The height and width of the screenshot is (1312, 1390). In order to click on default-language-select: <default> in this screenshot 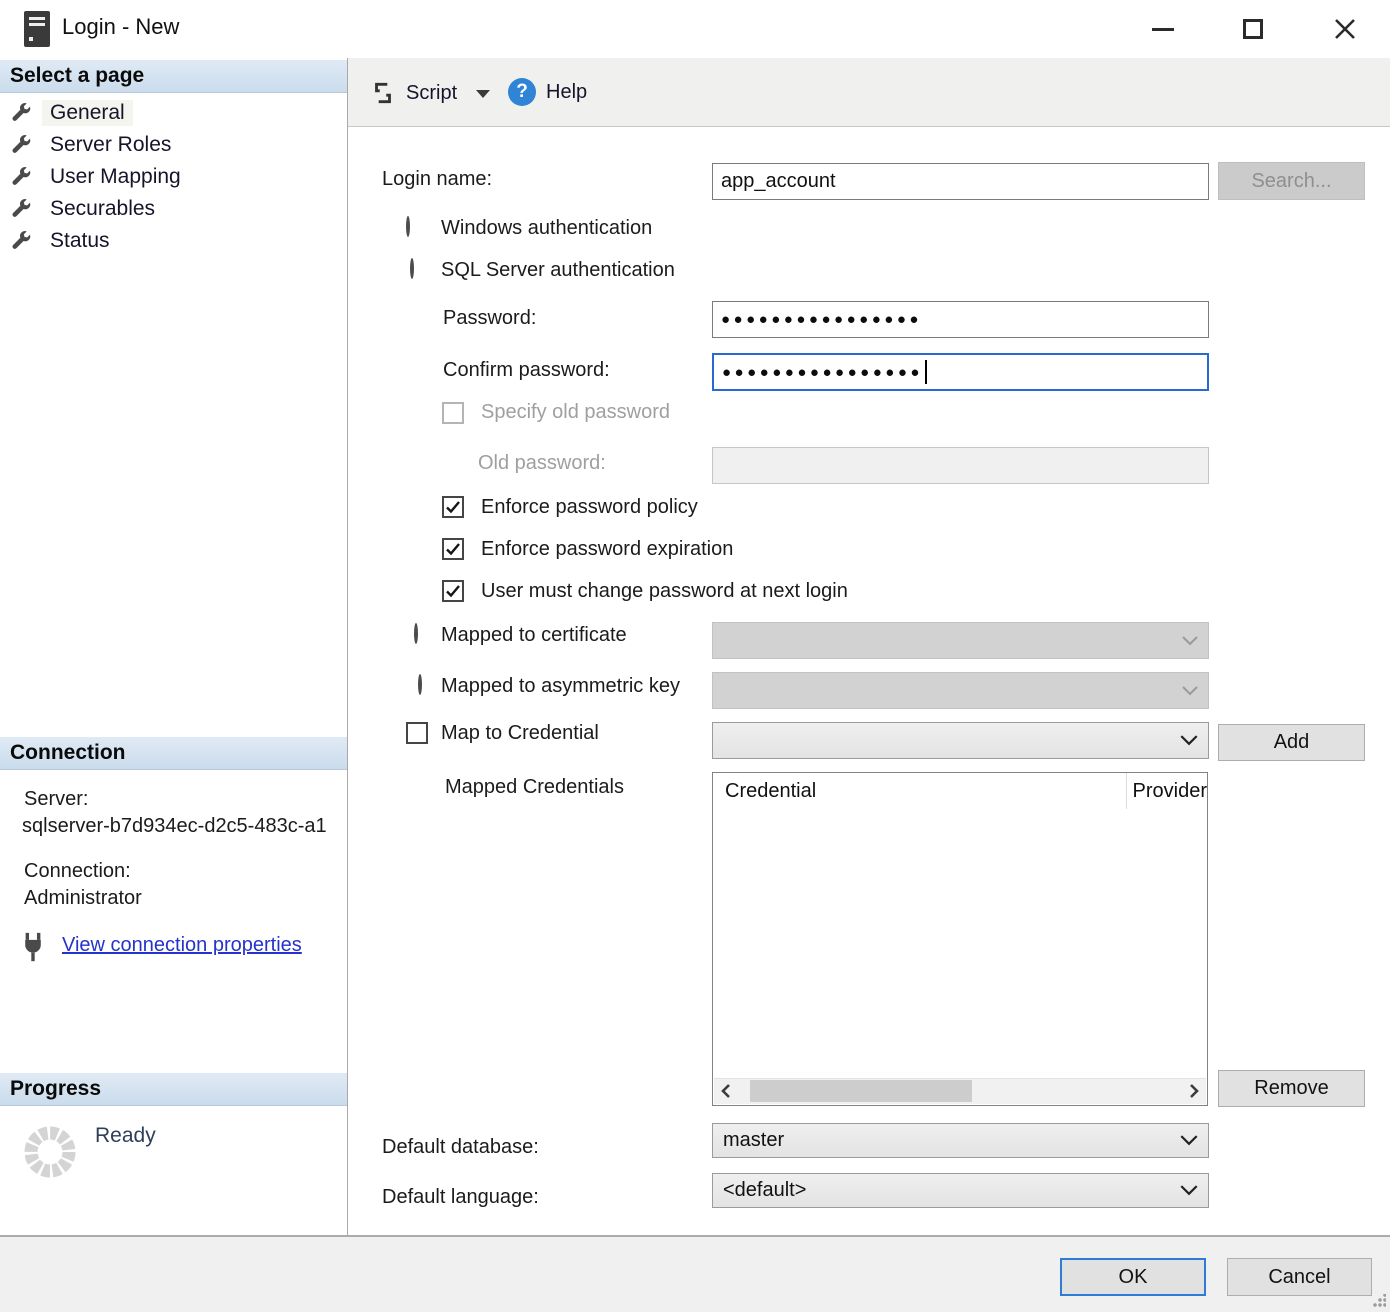, I will do `click(960, 1190)`.